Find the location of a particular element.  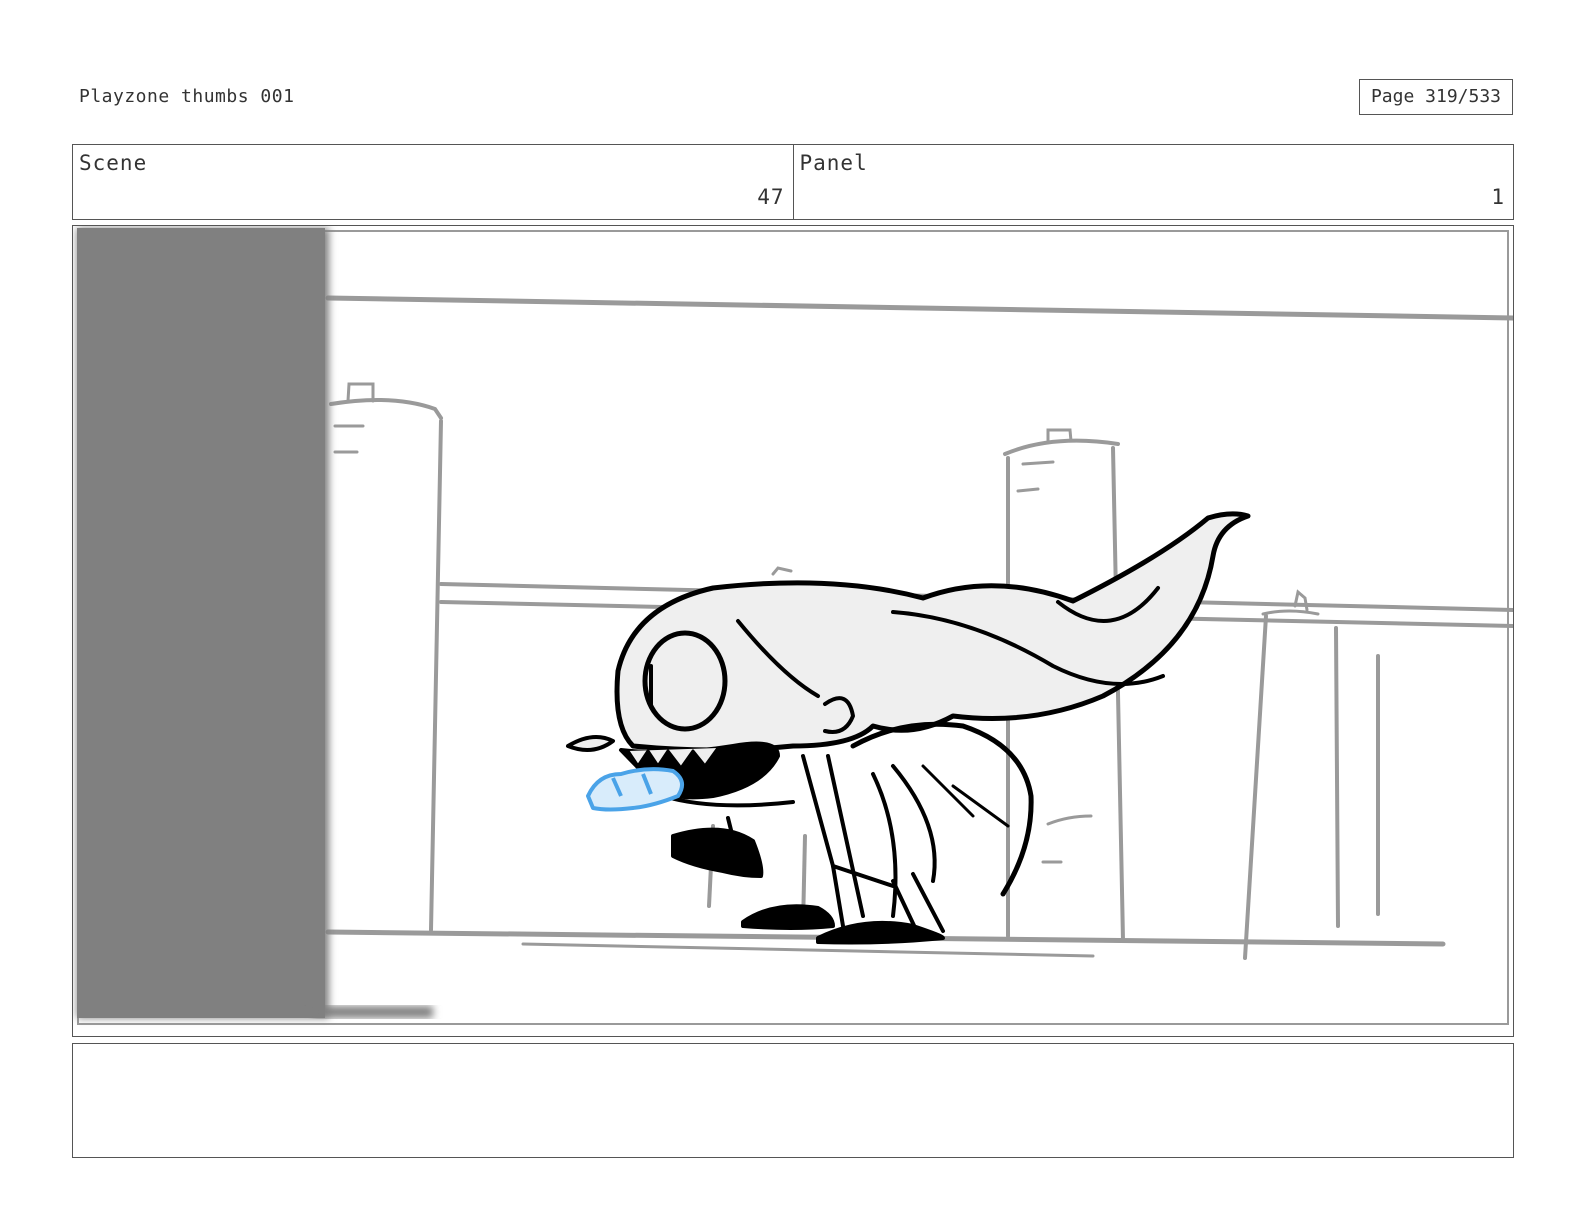

page-counter: Page 319/533 is located at coordinates (1436, 97).